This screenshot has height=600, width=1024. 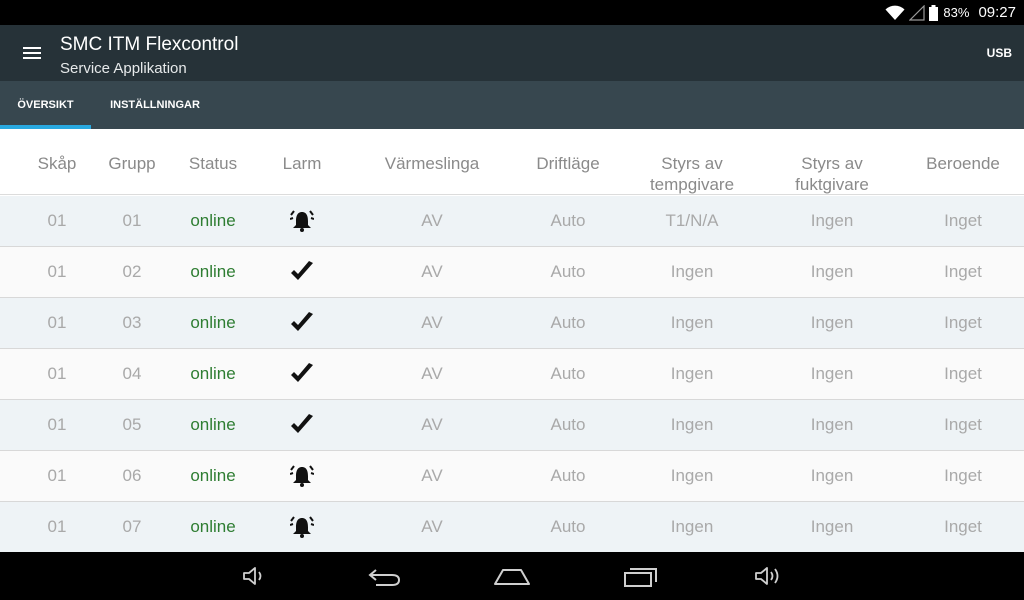 What do you see at coordinates (997, 12) in the screenshot?
I see `clock: 09:27` at bounding box center [997, 12].